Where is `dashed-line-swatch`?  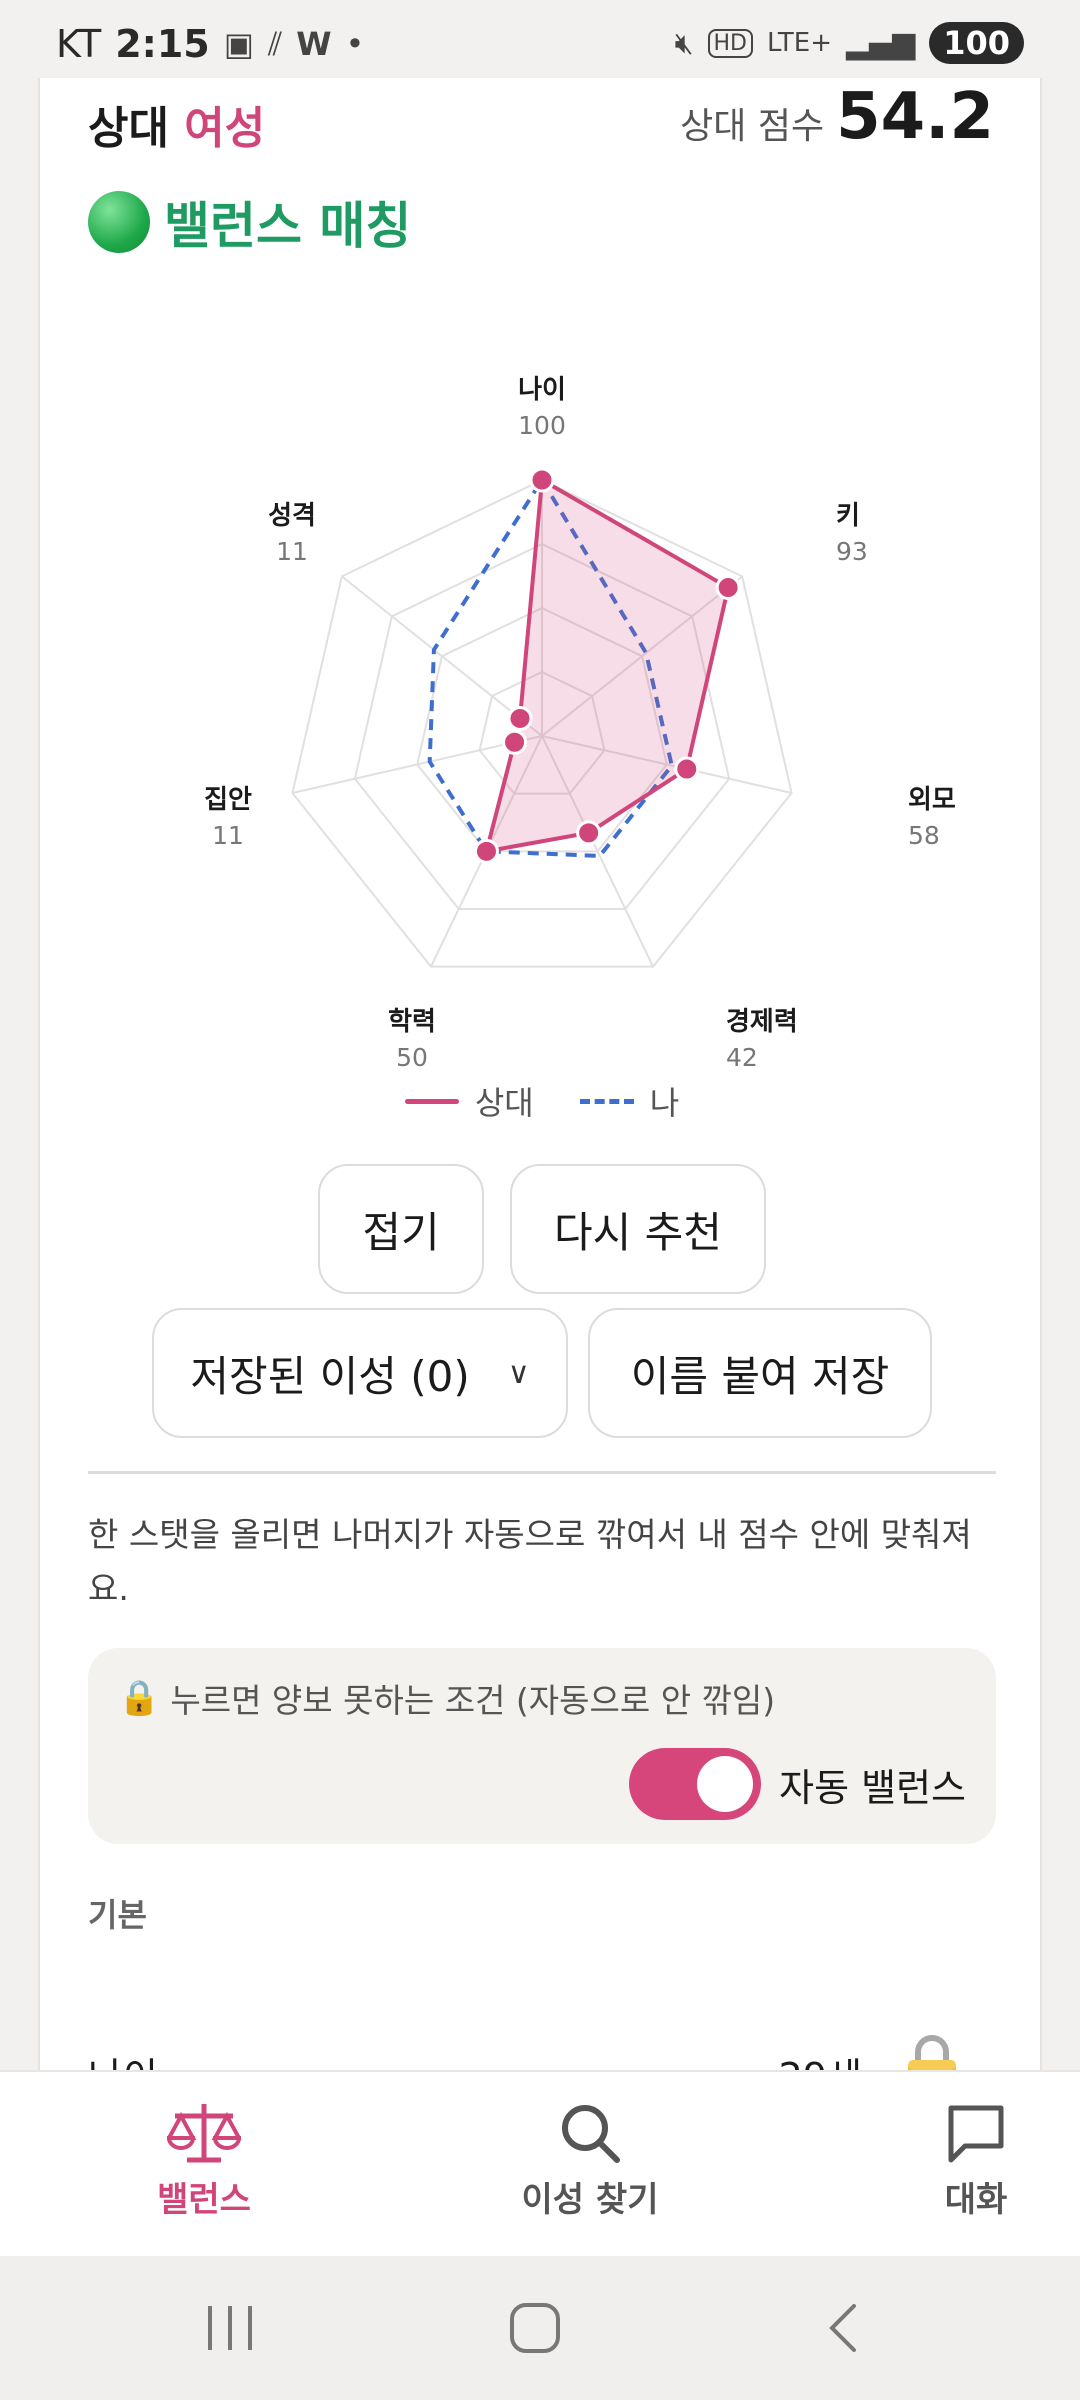 dashed-line-swatch is located at coordinates (606, 1101).